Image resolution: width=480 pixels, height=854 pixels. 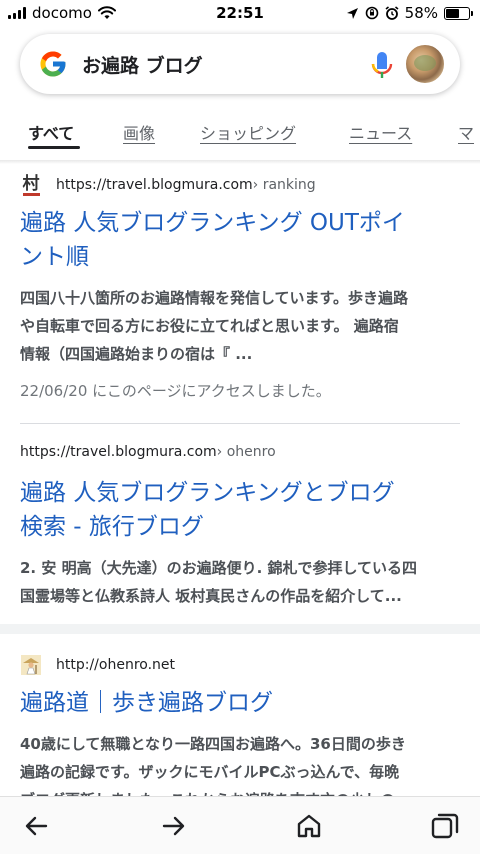 I want to click on result-title-link: 遍路 人気ブログランキングとブログ 検索 - 旅行ブログ, so click(x=240, y=510).